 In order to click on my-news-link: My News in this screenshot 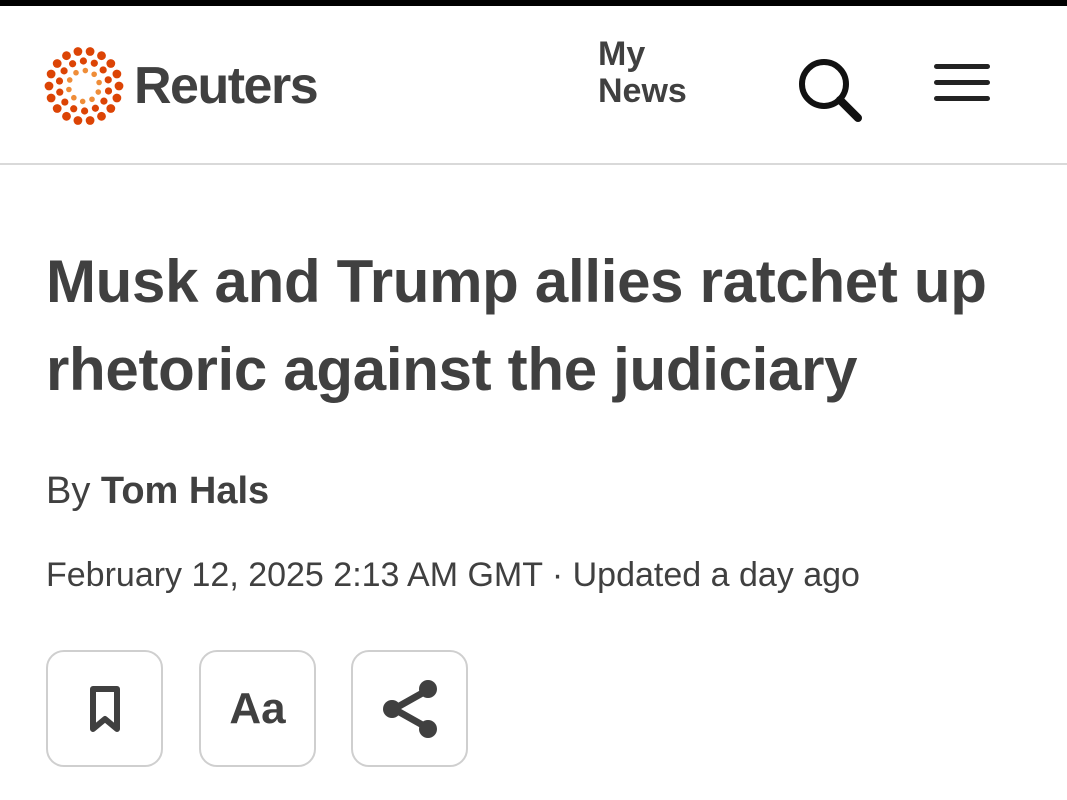, I will do `click(653, 73)`.